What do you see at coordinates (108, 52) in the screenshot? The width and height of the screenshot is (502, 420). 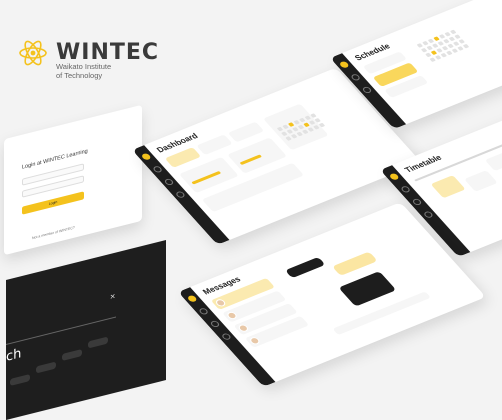 I see `brand-name: WINTEC` at bounding box center [108, 52].